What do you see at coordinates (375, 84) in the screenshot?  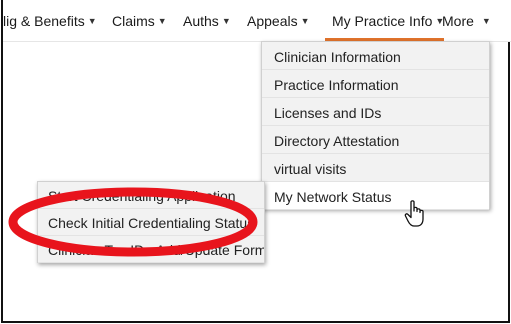 I see `menu-item-practice-information: Practice Information` at bounding box center [375, 84].